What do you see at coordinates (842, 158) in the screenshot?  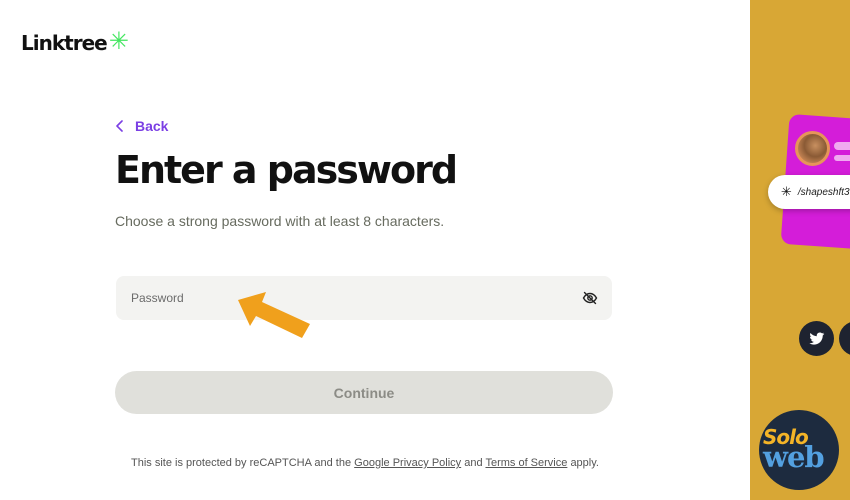 I see `bio-placeholder-bar` at bounding box center [842, 158].